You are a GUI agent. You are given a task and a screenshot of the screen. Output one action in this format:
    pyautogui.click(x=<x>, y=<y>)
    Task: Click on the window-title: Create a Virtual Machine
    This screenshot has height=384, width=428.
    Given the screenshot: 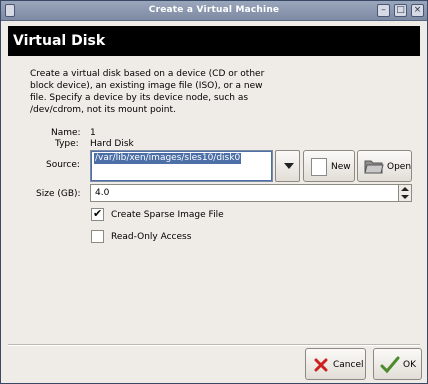 What is the action you would take?
    pyautogui.click(x=214, y=10)
    